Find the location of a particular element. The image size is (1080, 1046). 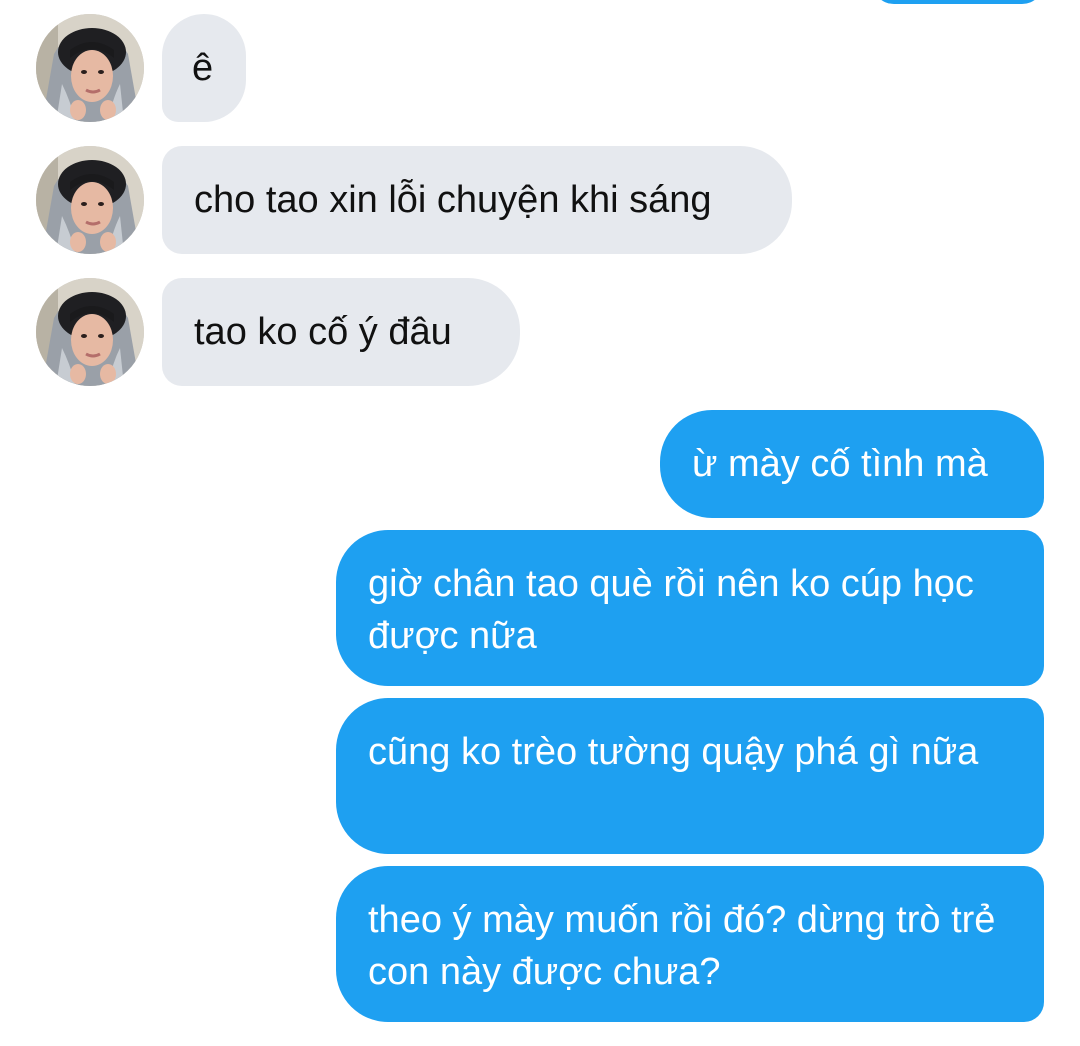

message-text: cũng ko trèo tường quậy phá gì nữa is located at coordinates (673, 752).